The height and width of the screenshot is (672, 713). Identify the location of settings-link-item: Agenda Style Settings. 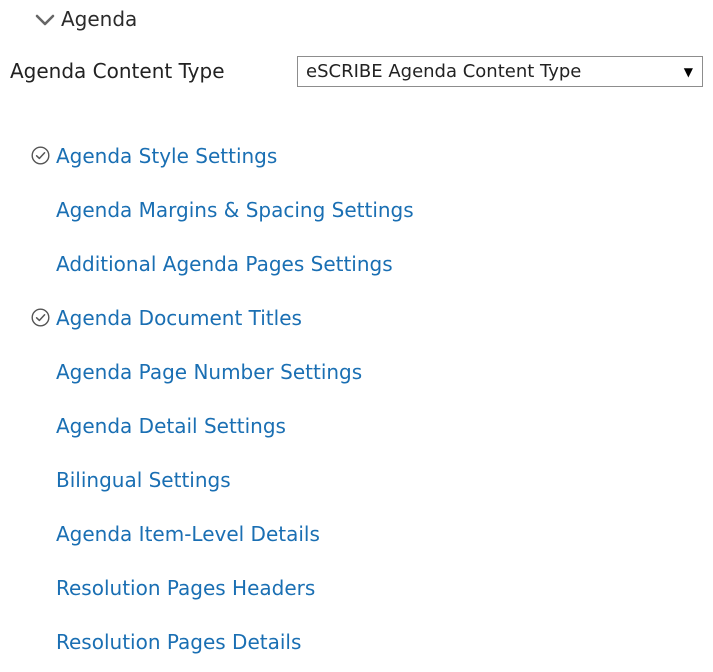
(356, 159).